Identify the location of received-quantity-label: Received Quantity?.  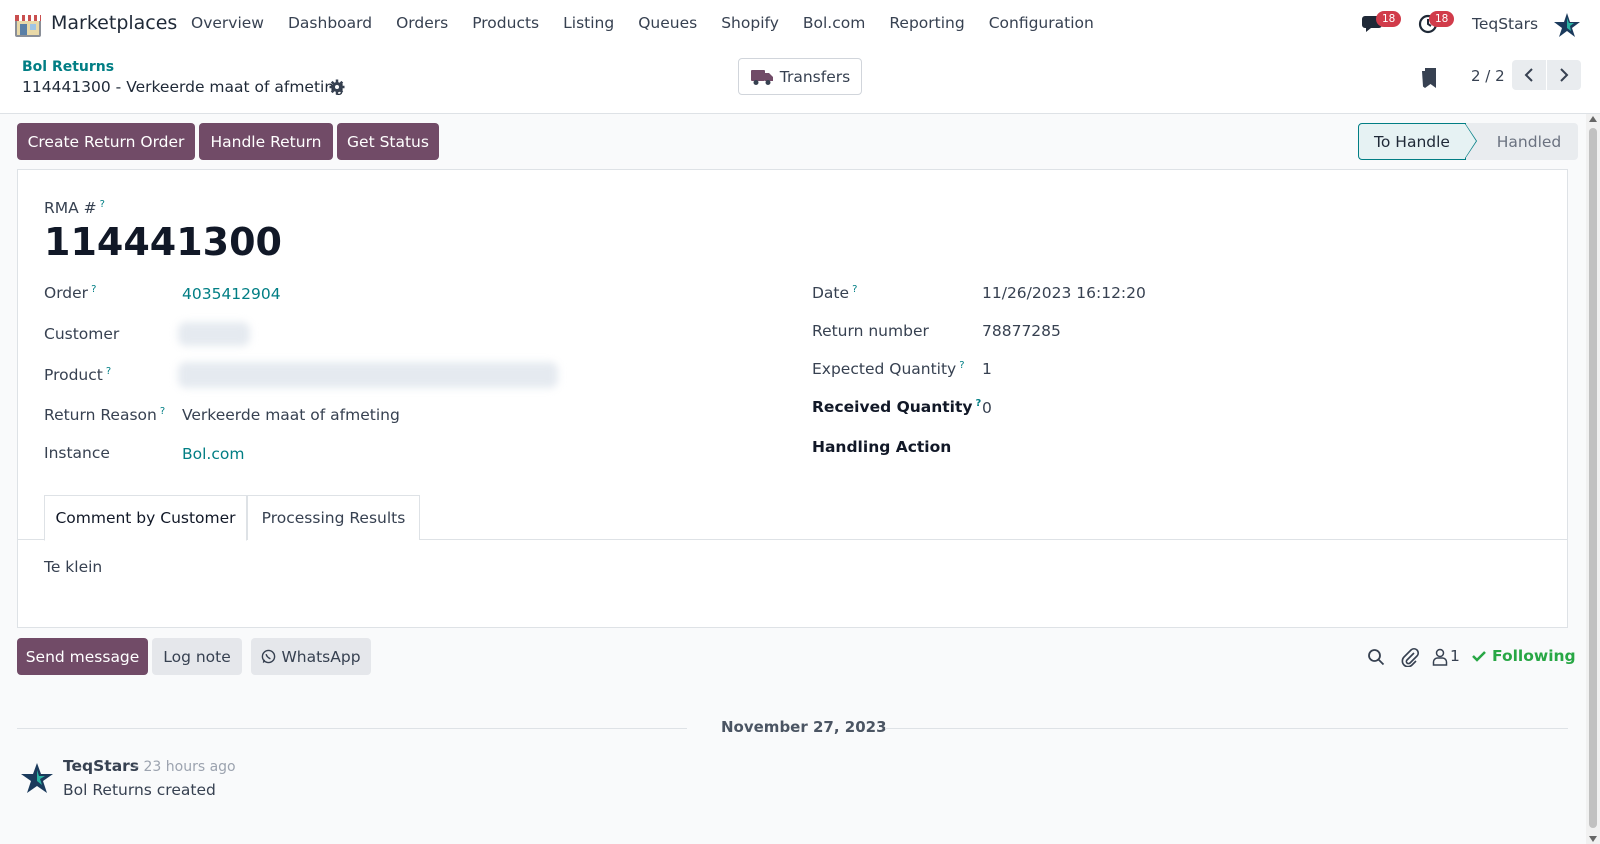
(896, 407).